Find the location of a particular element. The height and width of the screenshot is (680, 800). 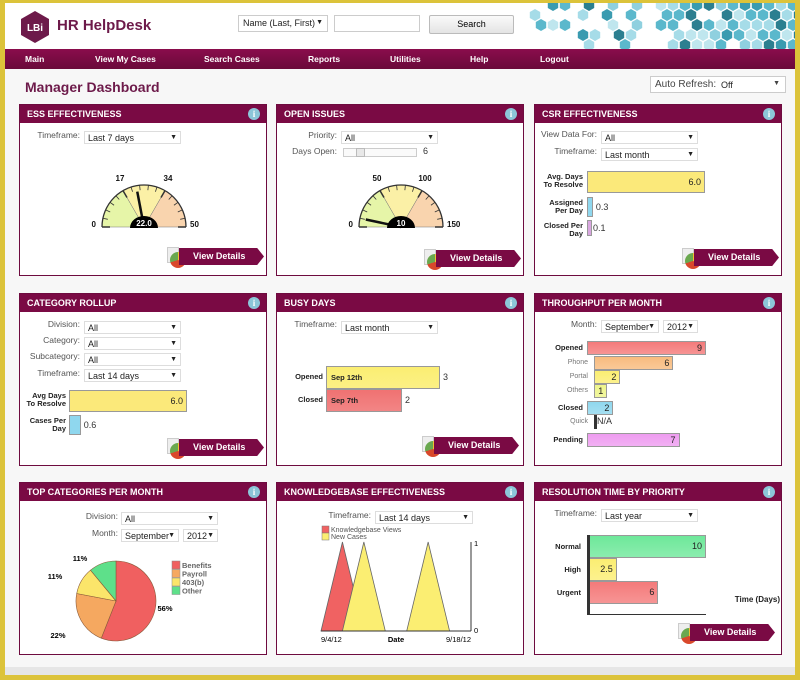

app-title: HR HelpDesk is located at coordinates (104, 25).